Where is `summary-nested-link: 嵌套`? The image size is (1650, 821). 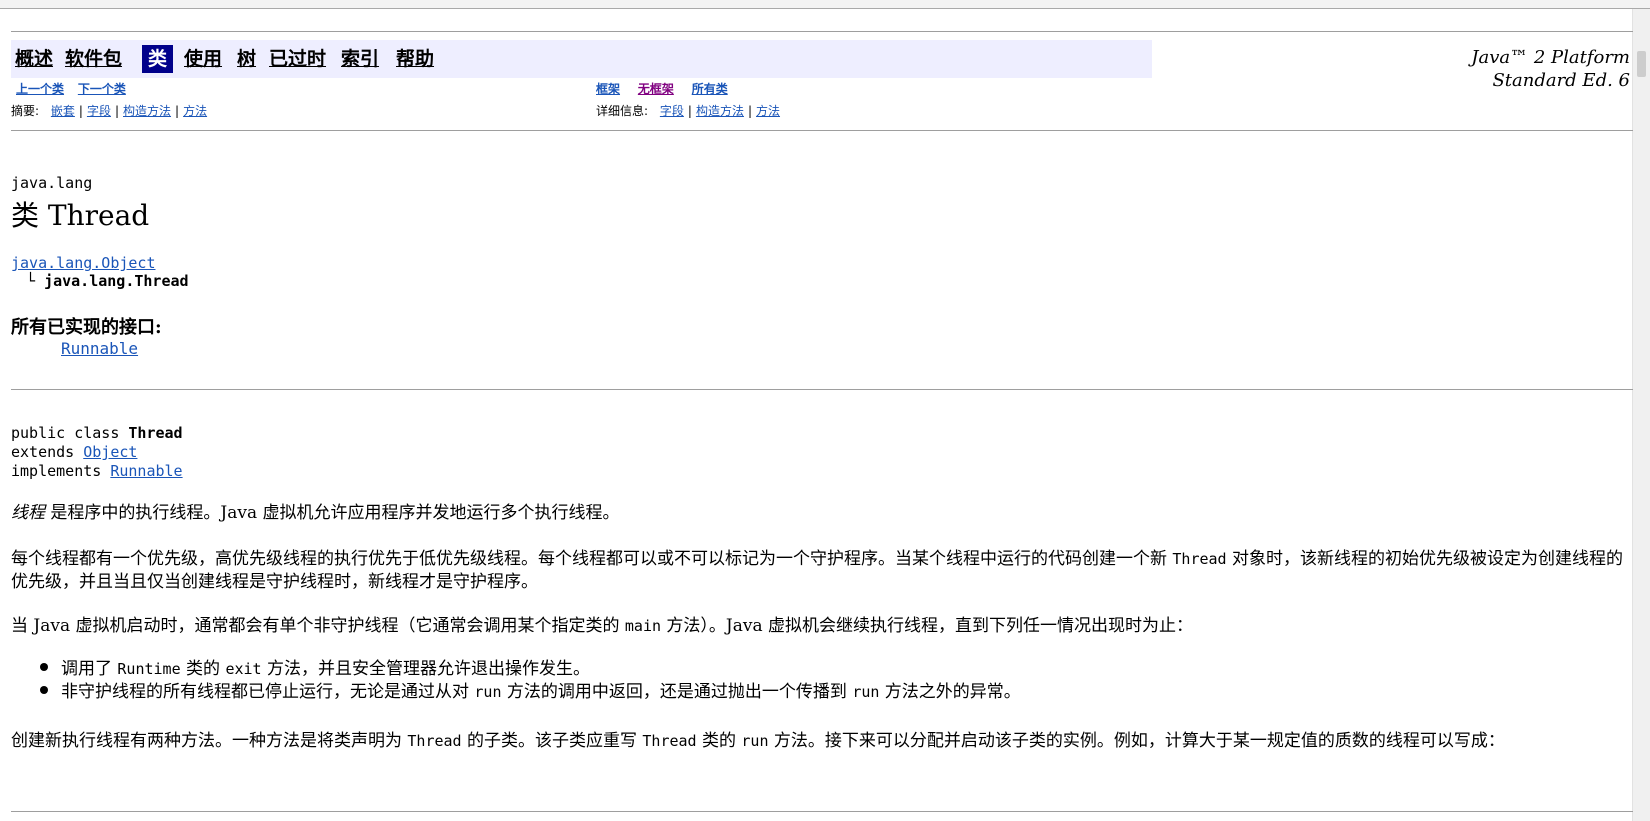 summary-nested-link: 嵌套 is located at coordinates (63, 111).